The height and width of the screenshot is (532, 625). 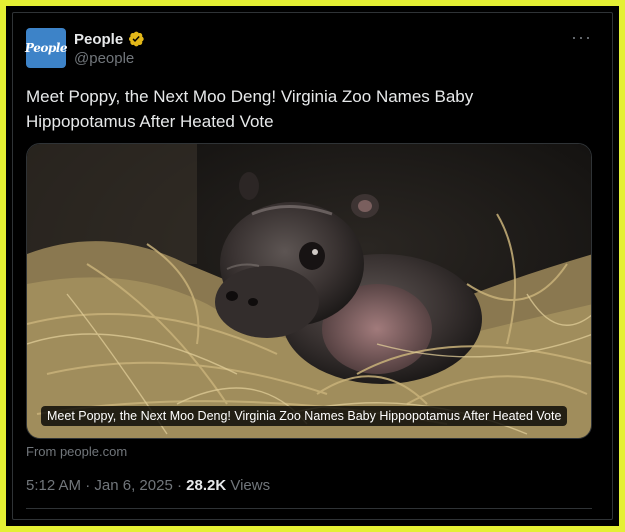 I want to click on author-handle: @people, so click(x=104, y=58).